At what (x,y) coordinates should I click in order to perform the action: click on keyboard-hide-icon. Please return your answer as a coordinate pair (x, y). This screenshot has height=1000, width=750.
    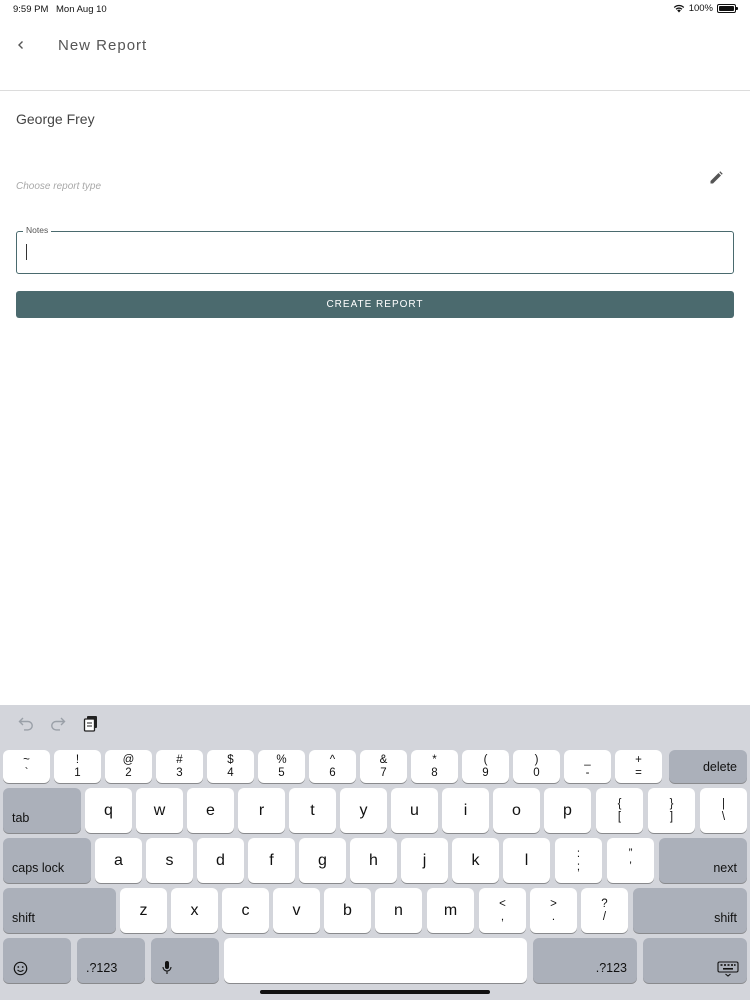
    Looking at the image, I should click on (728, 969).